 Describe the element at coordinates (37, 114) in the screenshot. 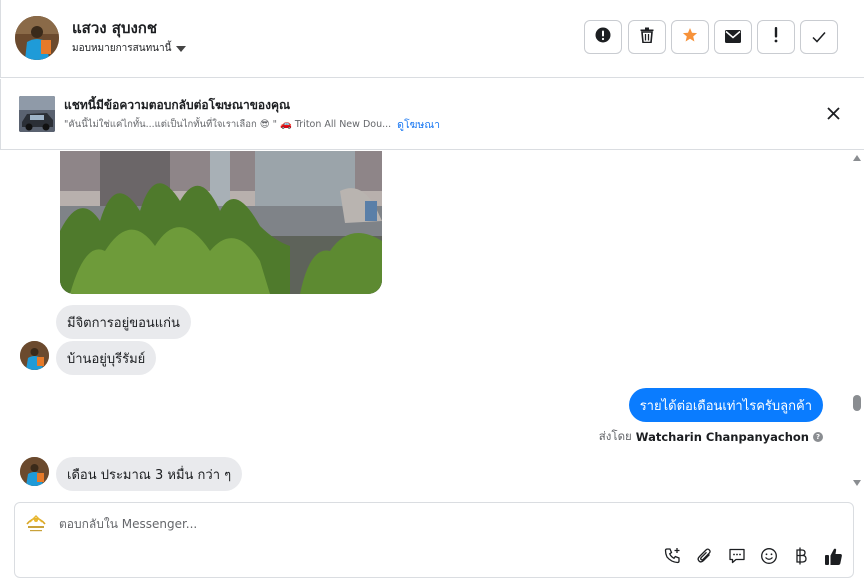

I see `ad-thumbnail` at that location.